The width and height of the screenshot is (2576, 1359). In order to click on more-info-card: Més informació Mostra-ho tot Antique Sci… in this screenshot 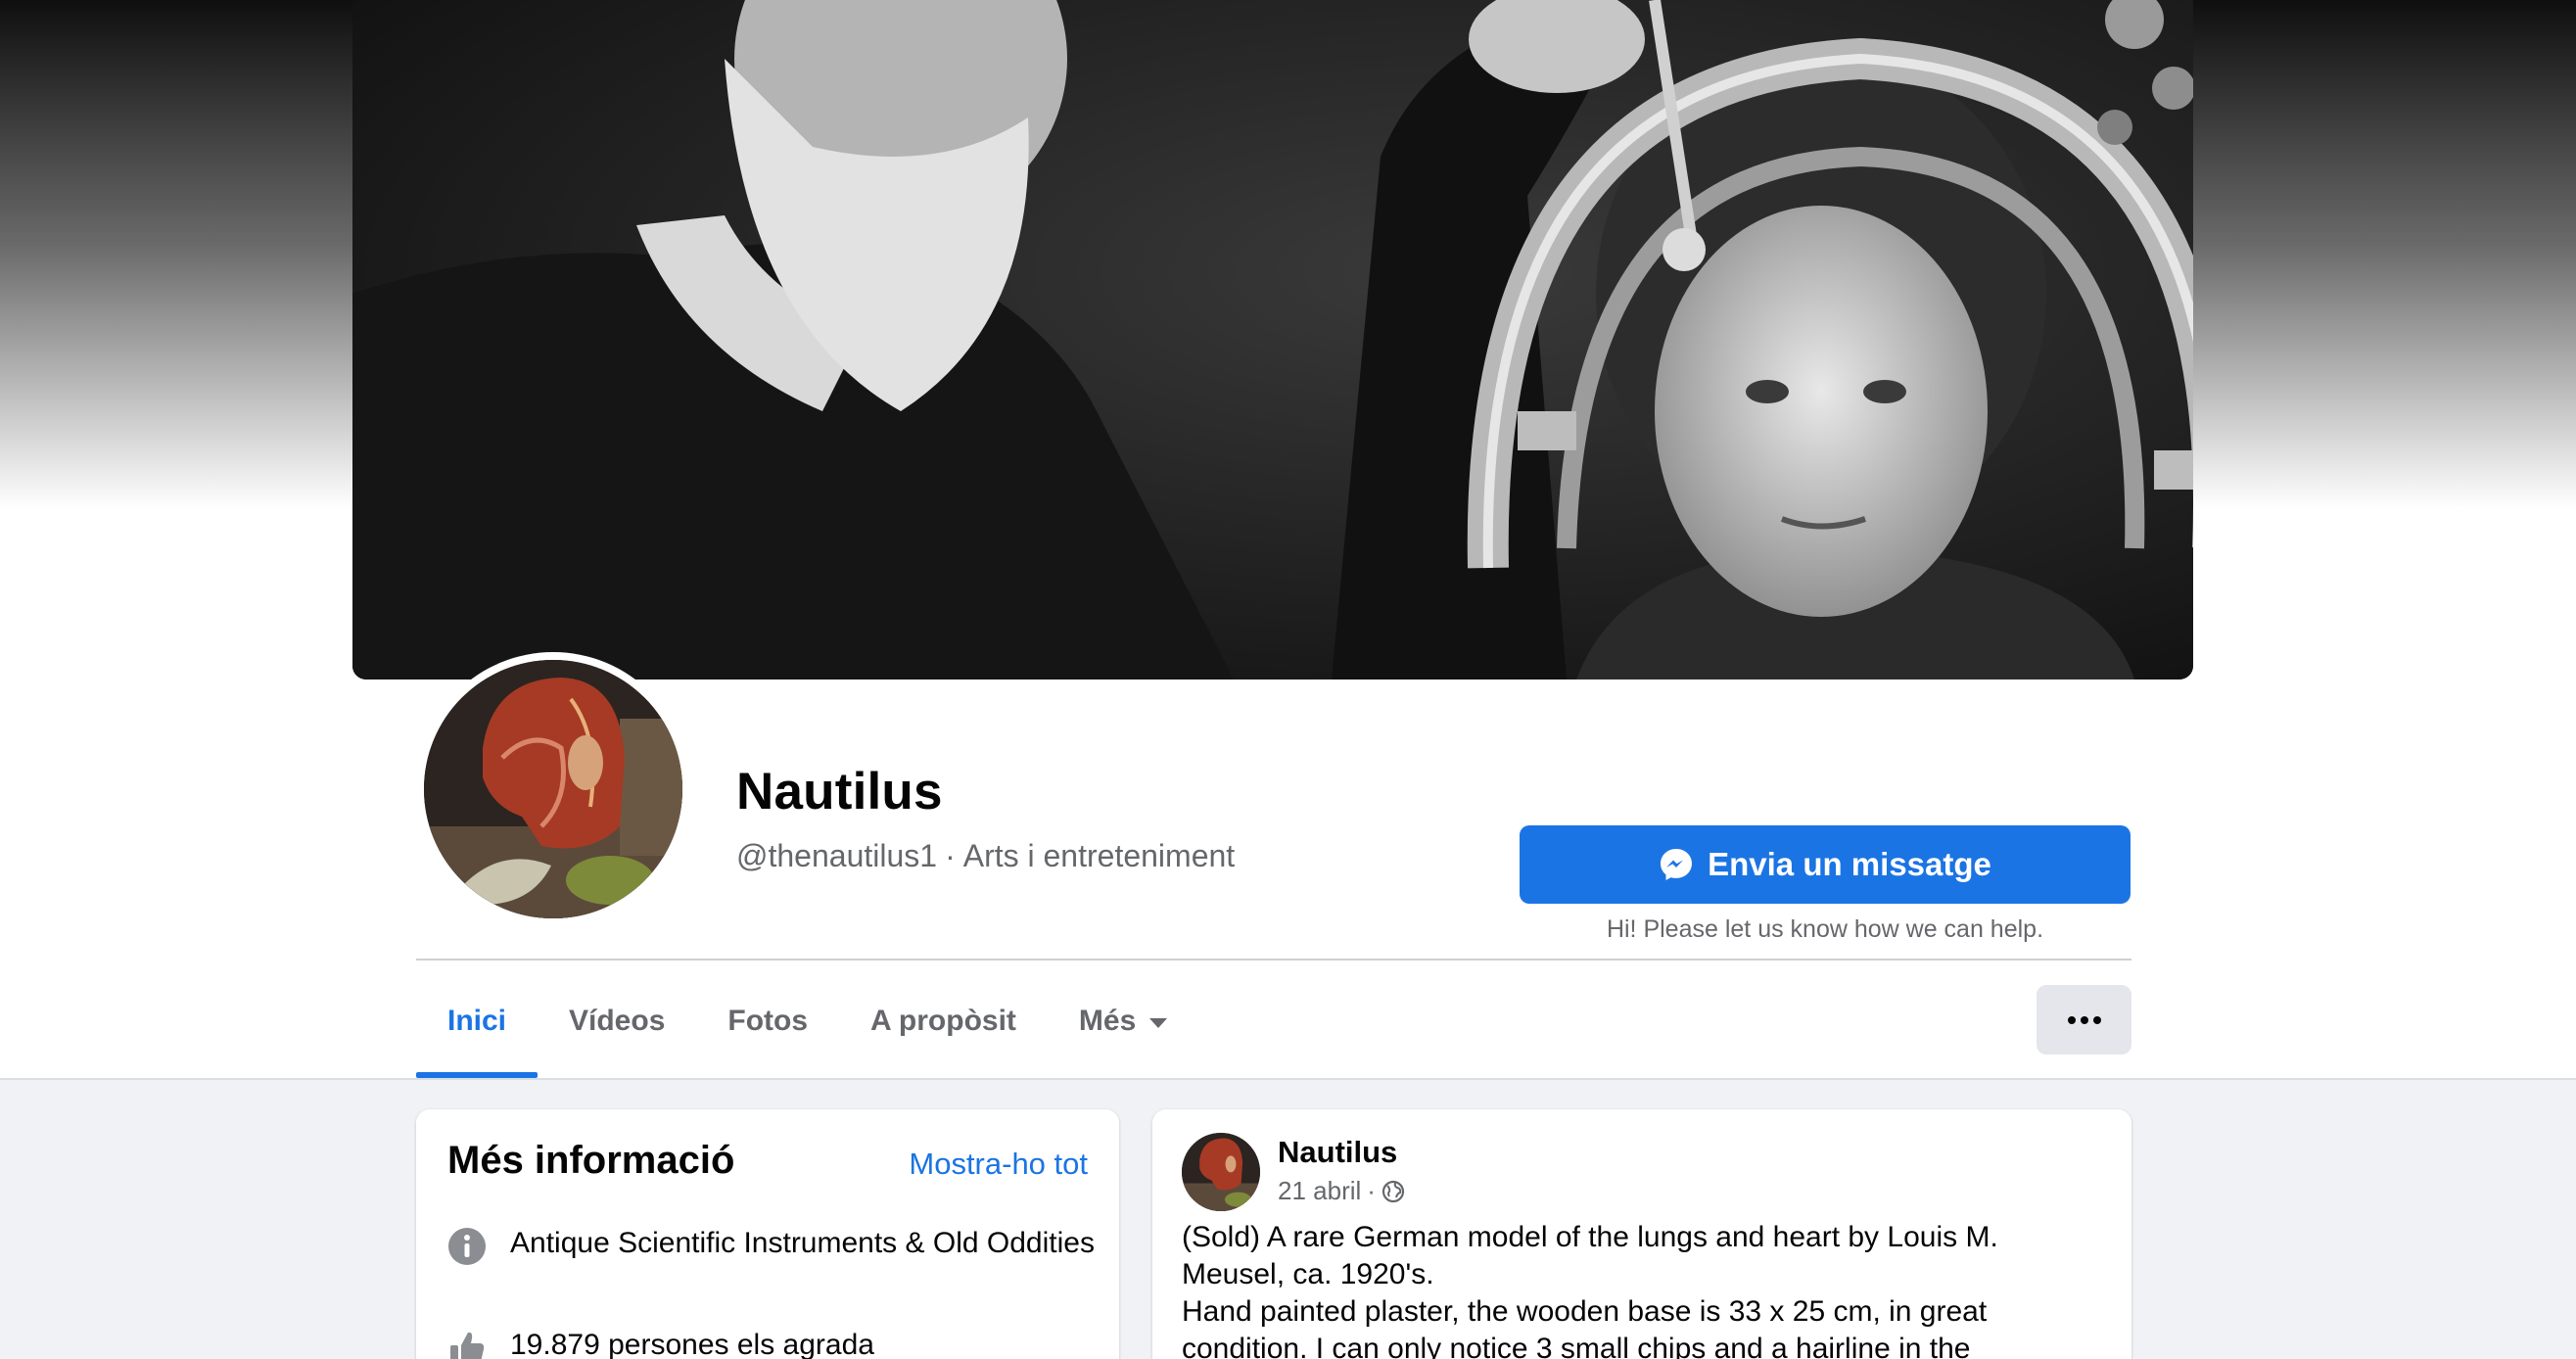, I will do `click(767, 1234)`.